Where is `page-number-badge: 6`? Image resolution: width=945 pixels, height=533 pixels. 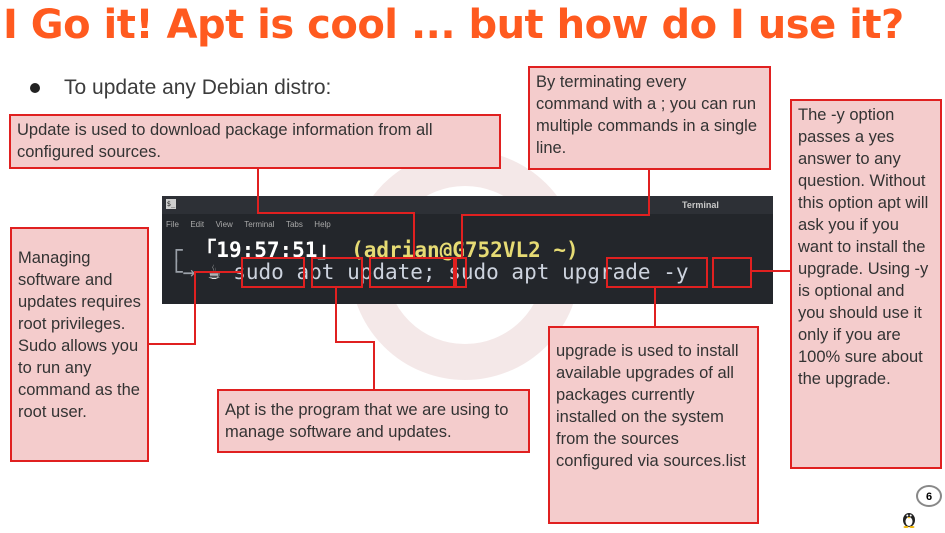 page-number-badge: 6 is located at coordinates (929, 496).